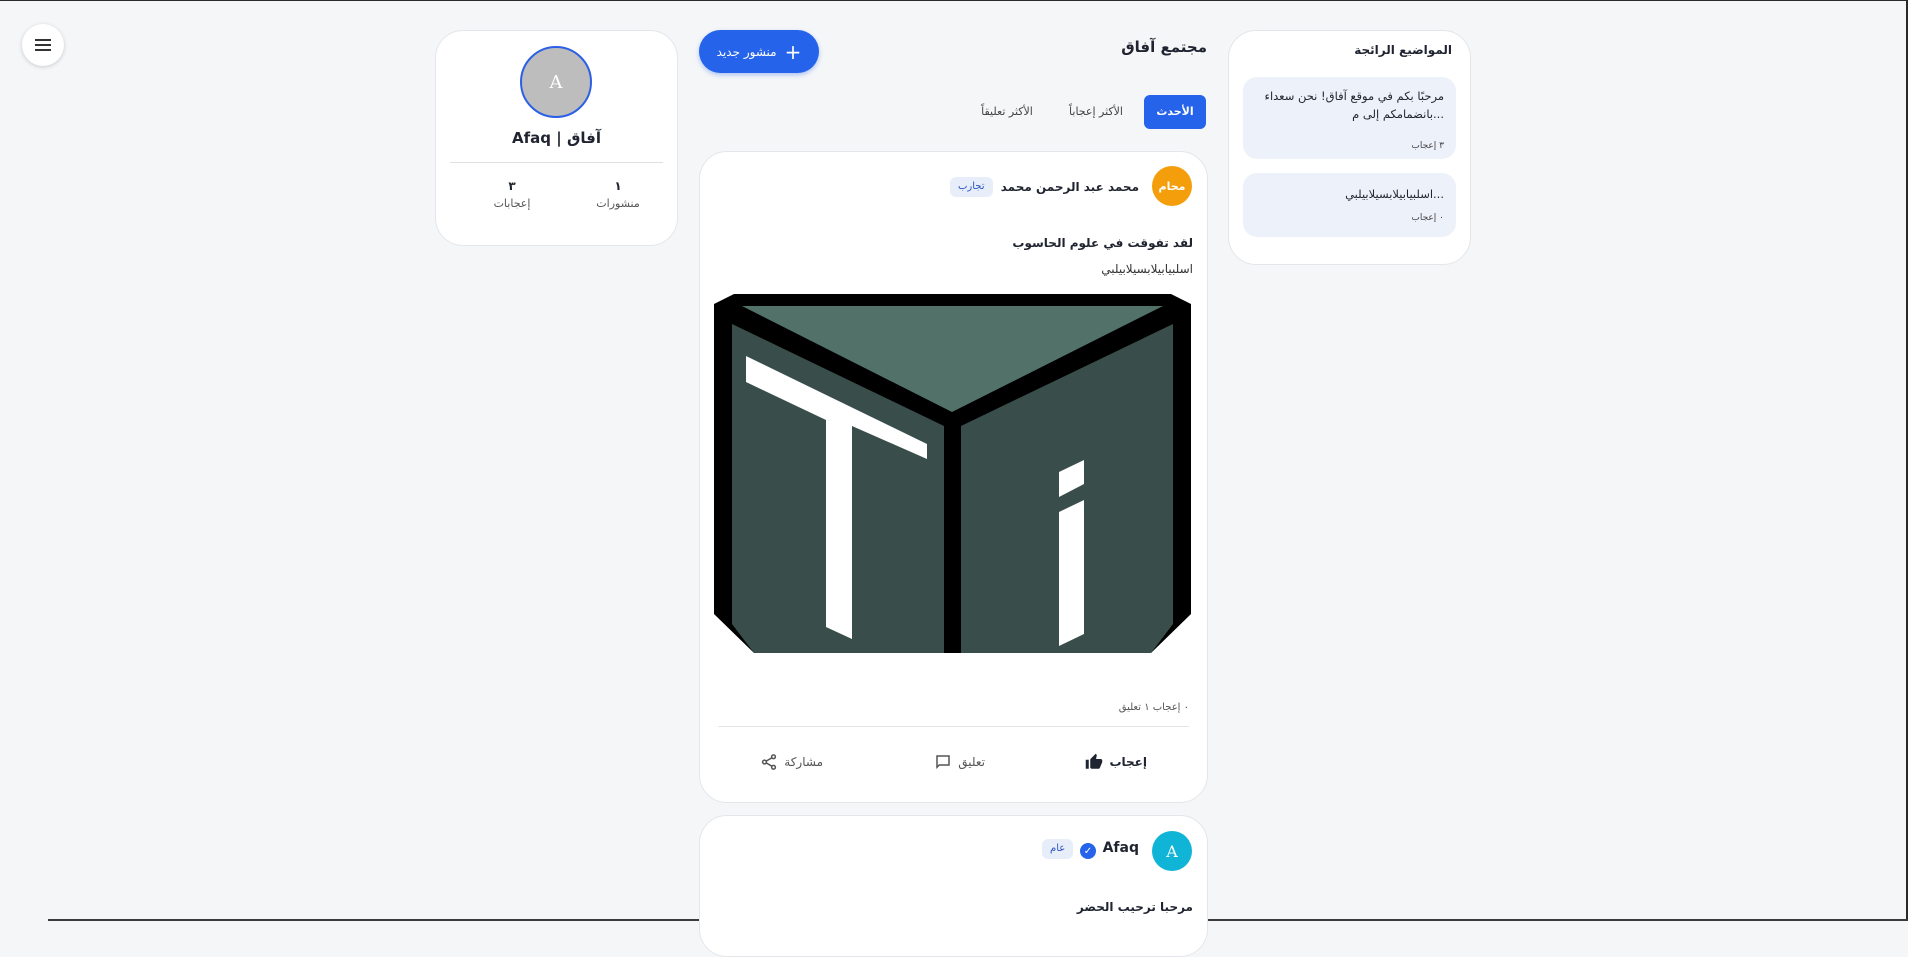 The height and width of the screenshot is (957, 1908). I want to click on menu-button, so click(43, 45).